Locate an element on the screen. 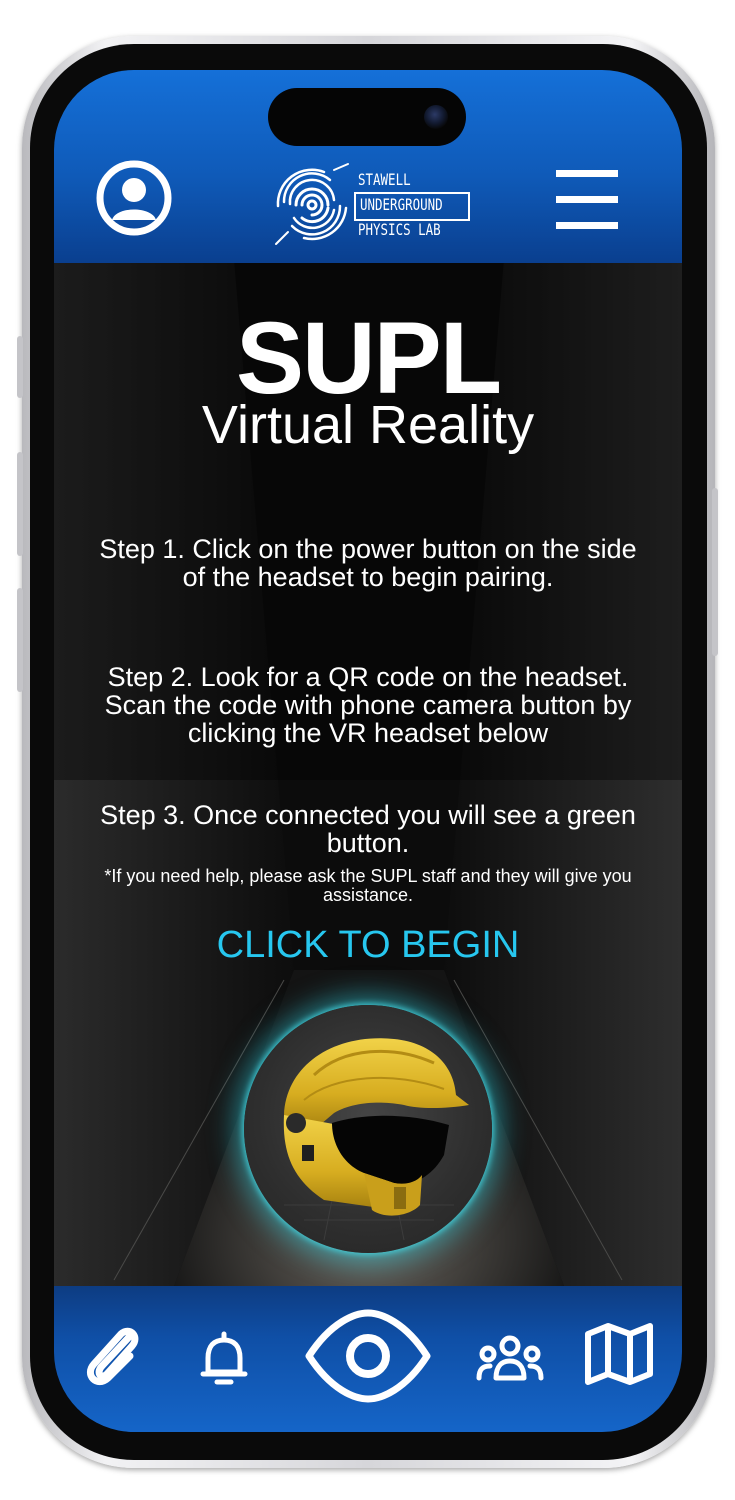 This screenshot has height=1500, width=735. bottom-nav is located at coordinates (368, 1359).